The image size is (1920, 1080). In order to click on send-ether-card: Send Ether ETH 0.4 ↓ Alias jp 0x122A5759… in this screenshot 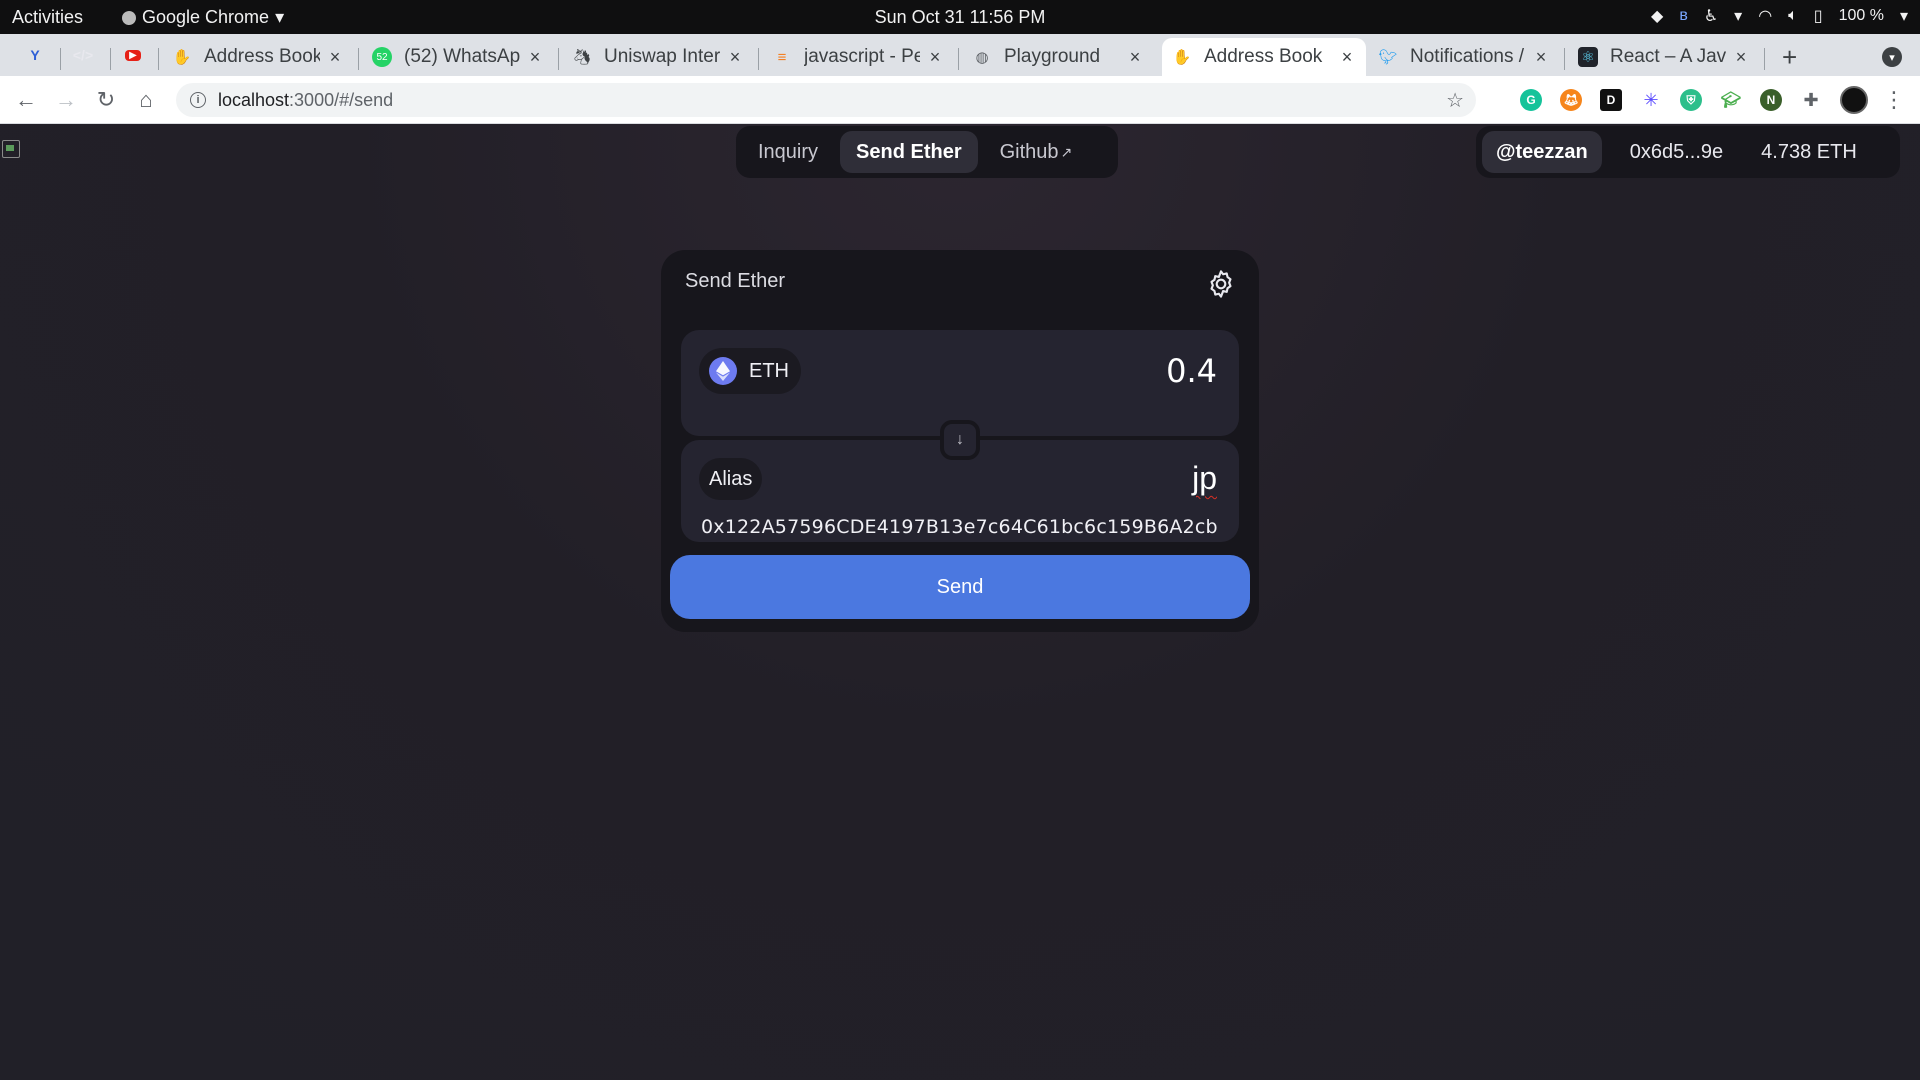, I will do `click(960, 441)`.